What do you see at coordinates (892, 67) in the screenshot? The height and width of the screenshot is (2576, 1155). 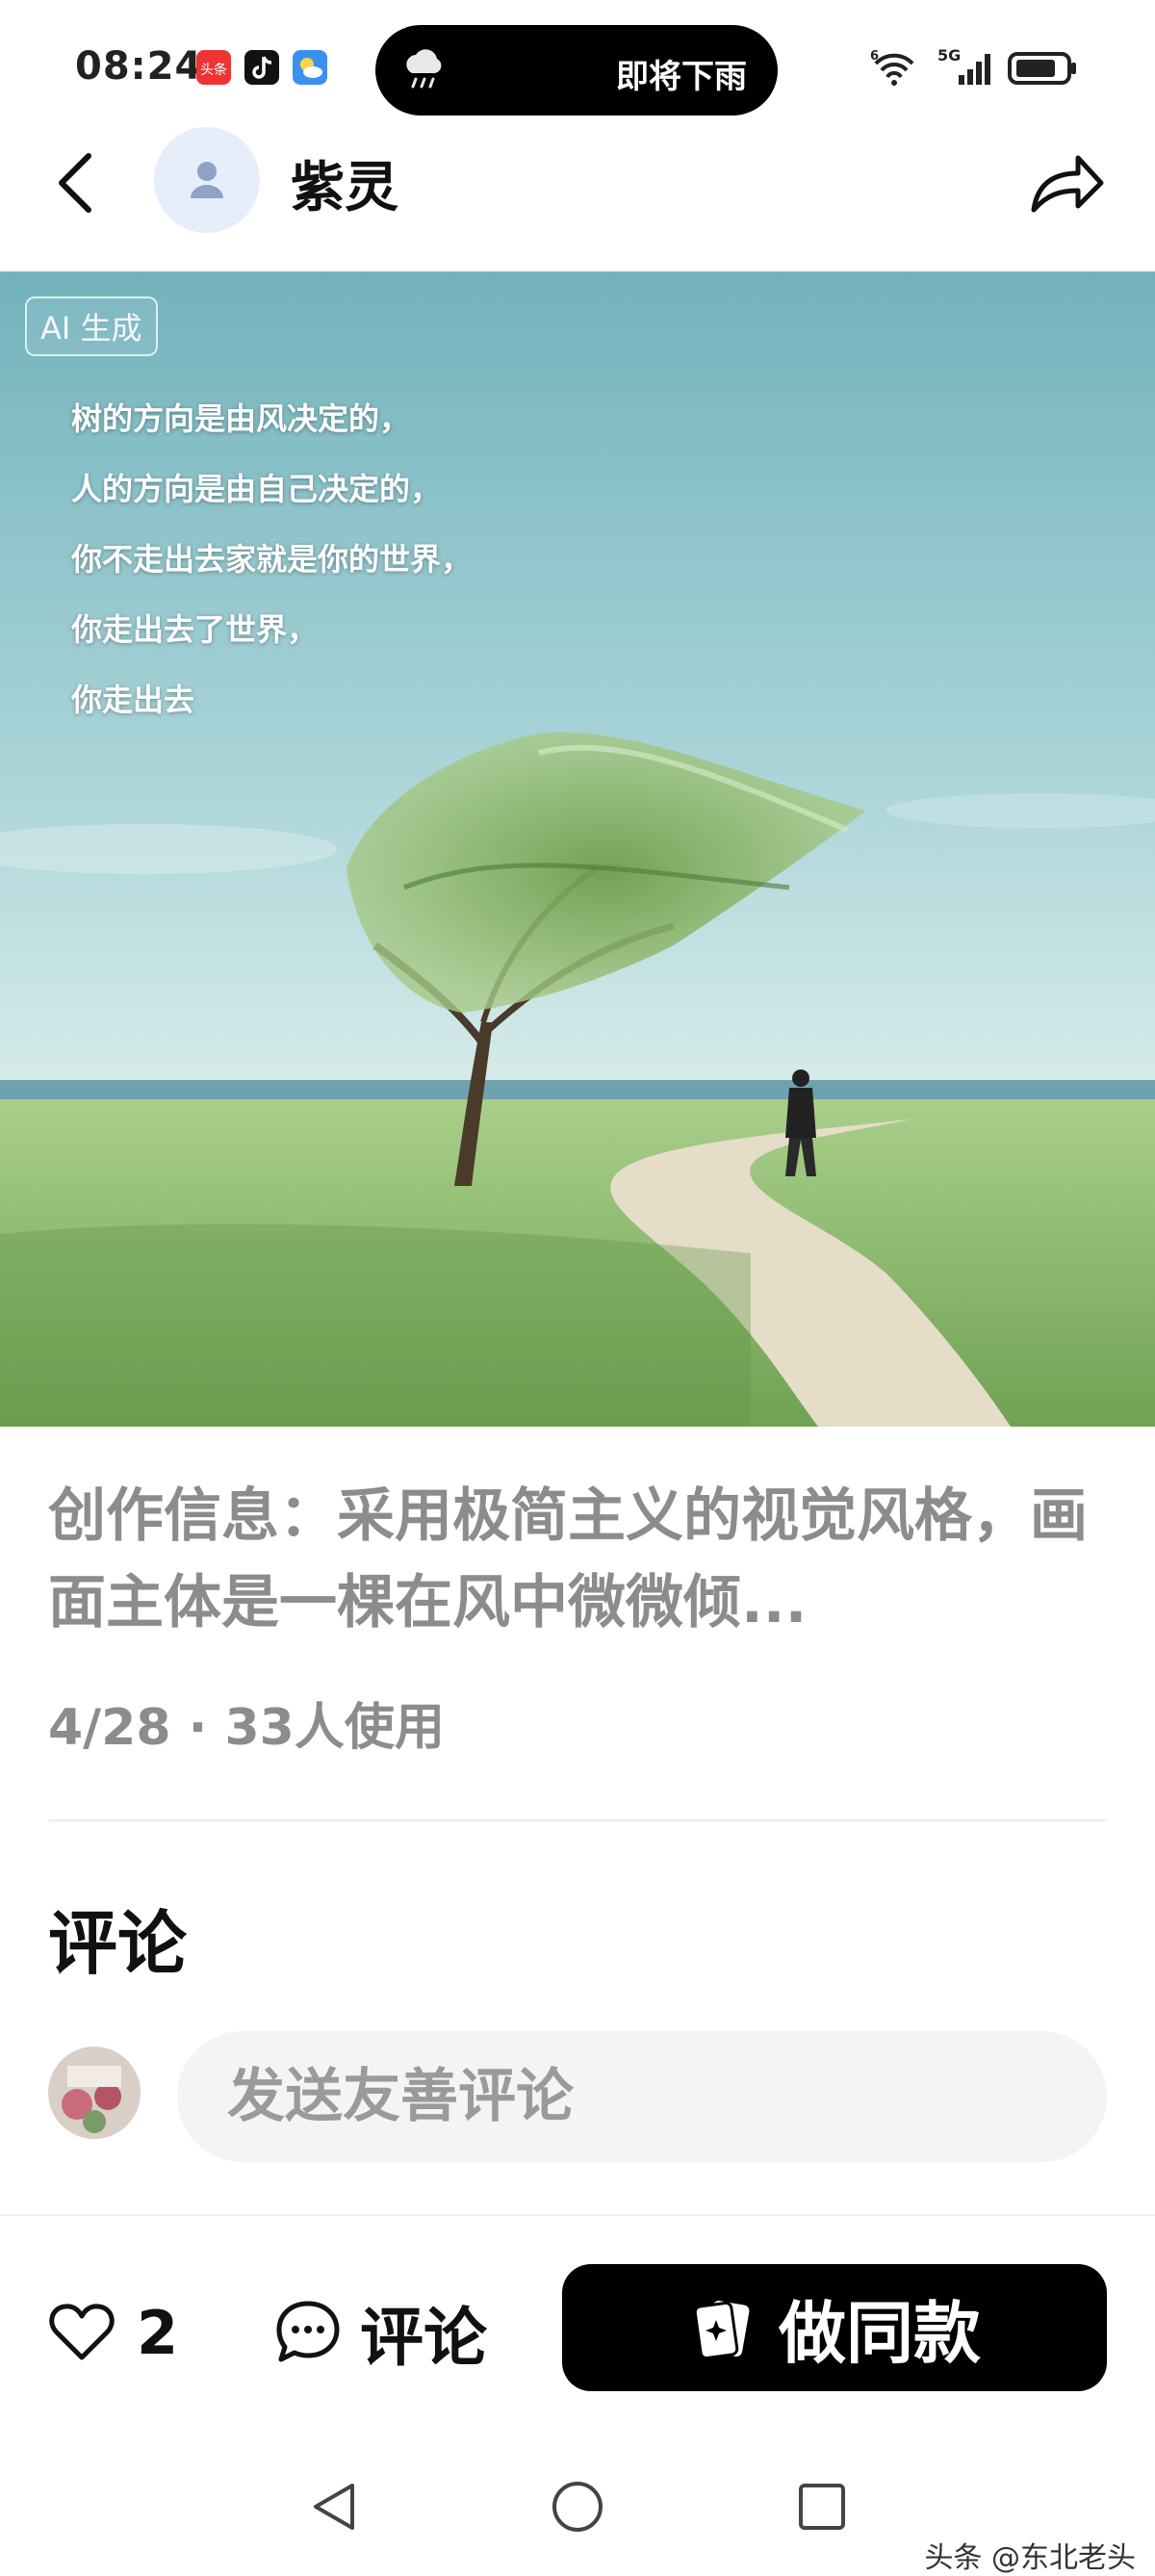 I see `wifi-icon: 6` at bounding box center [892, 67].